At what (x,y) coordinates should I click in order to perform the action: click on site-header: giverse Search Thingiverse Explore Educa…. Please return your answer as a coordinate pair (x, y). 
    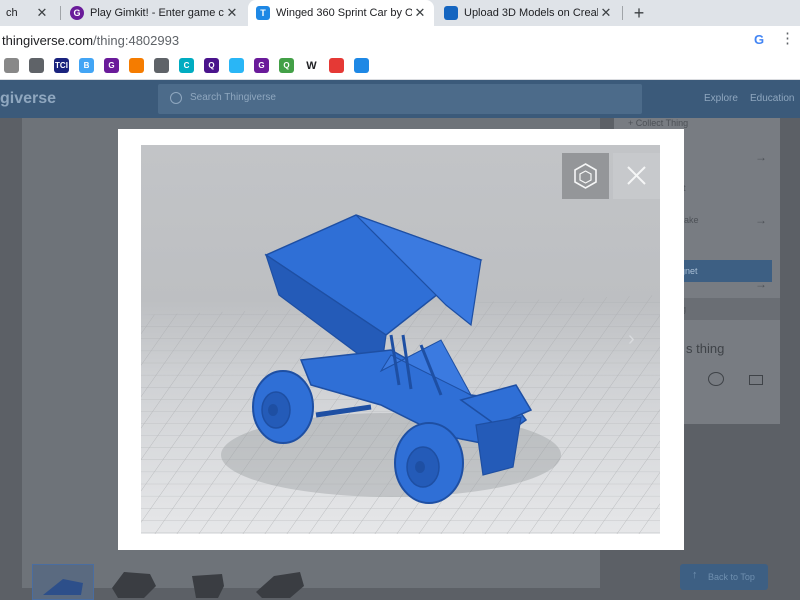
    Looking at the image, I should click on (400, 99).